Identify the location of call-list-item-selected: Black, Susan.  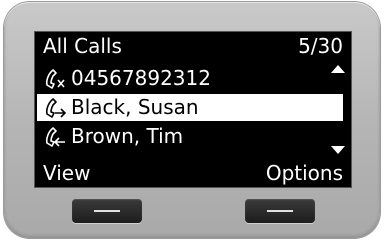
(190, 107).